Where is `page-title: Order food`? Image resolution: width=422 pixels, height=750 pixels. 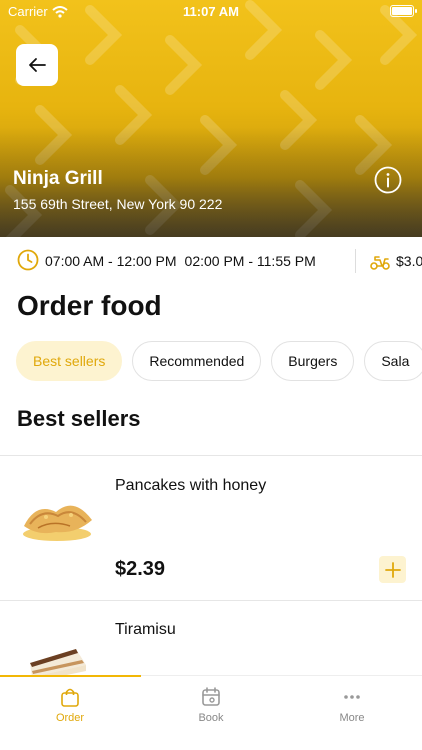
page-title: Order food is located at coordinates (89, 305).